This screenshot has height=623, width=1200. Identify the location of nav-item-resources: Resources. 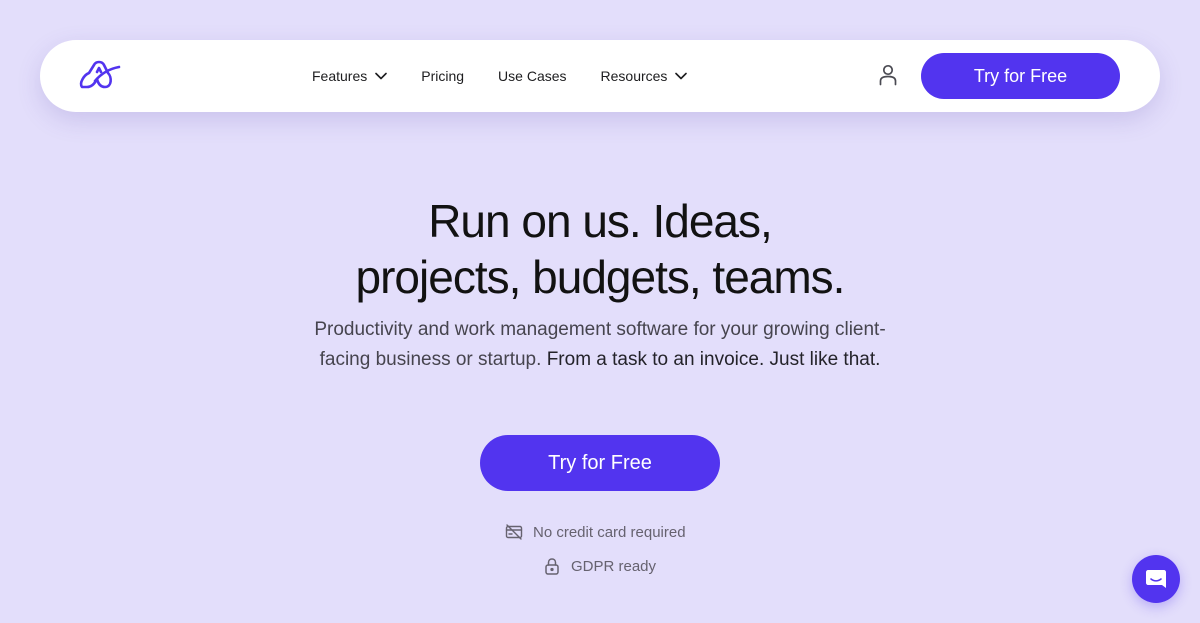
(644, 76).